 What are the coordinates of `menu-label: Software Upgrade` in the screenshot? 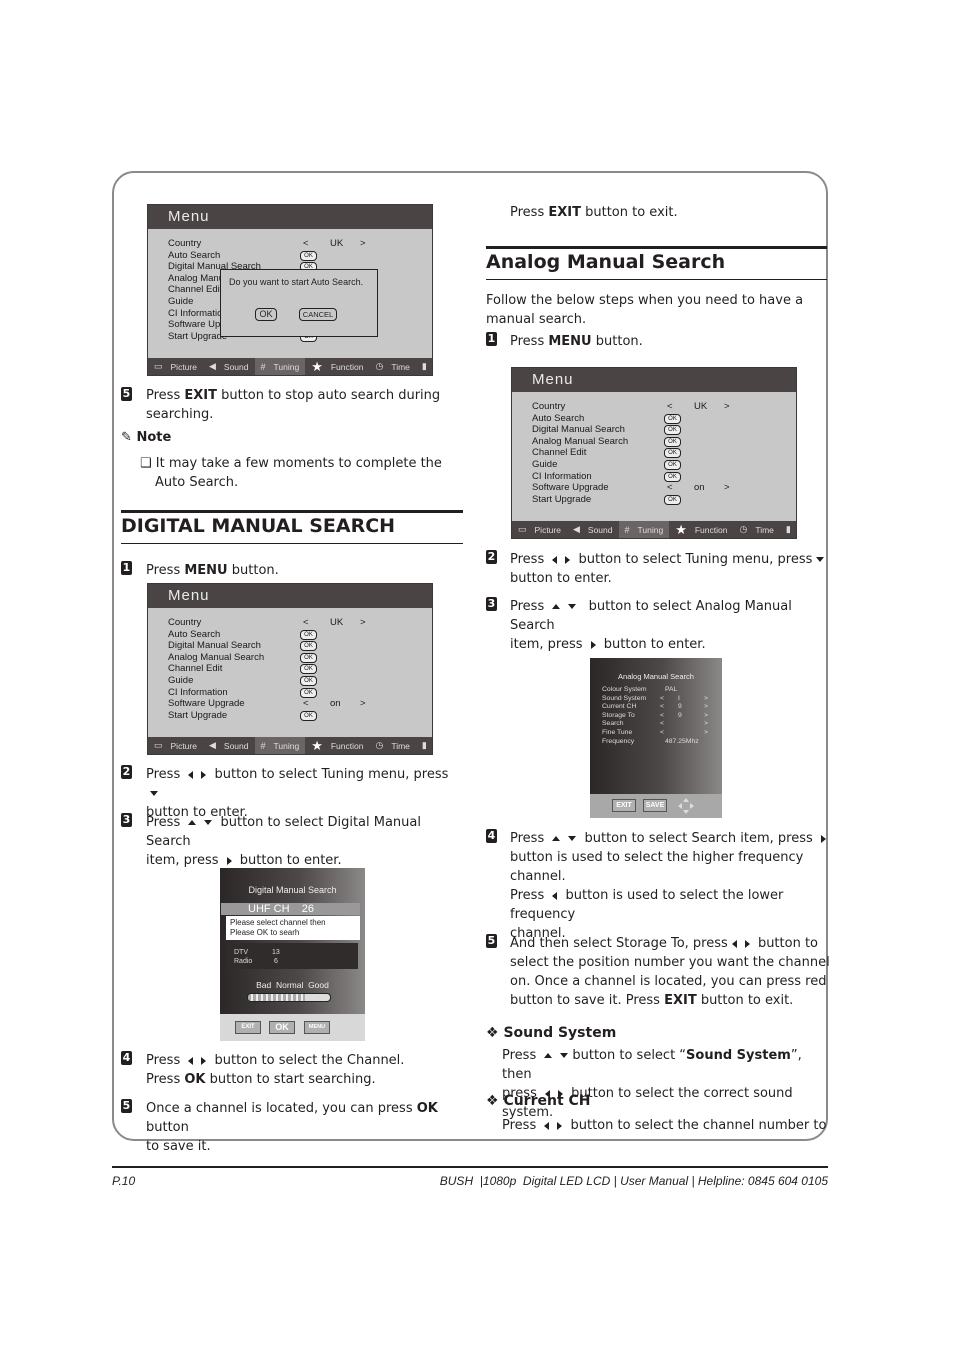 It's located at (206, 704).